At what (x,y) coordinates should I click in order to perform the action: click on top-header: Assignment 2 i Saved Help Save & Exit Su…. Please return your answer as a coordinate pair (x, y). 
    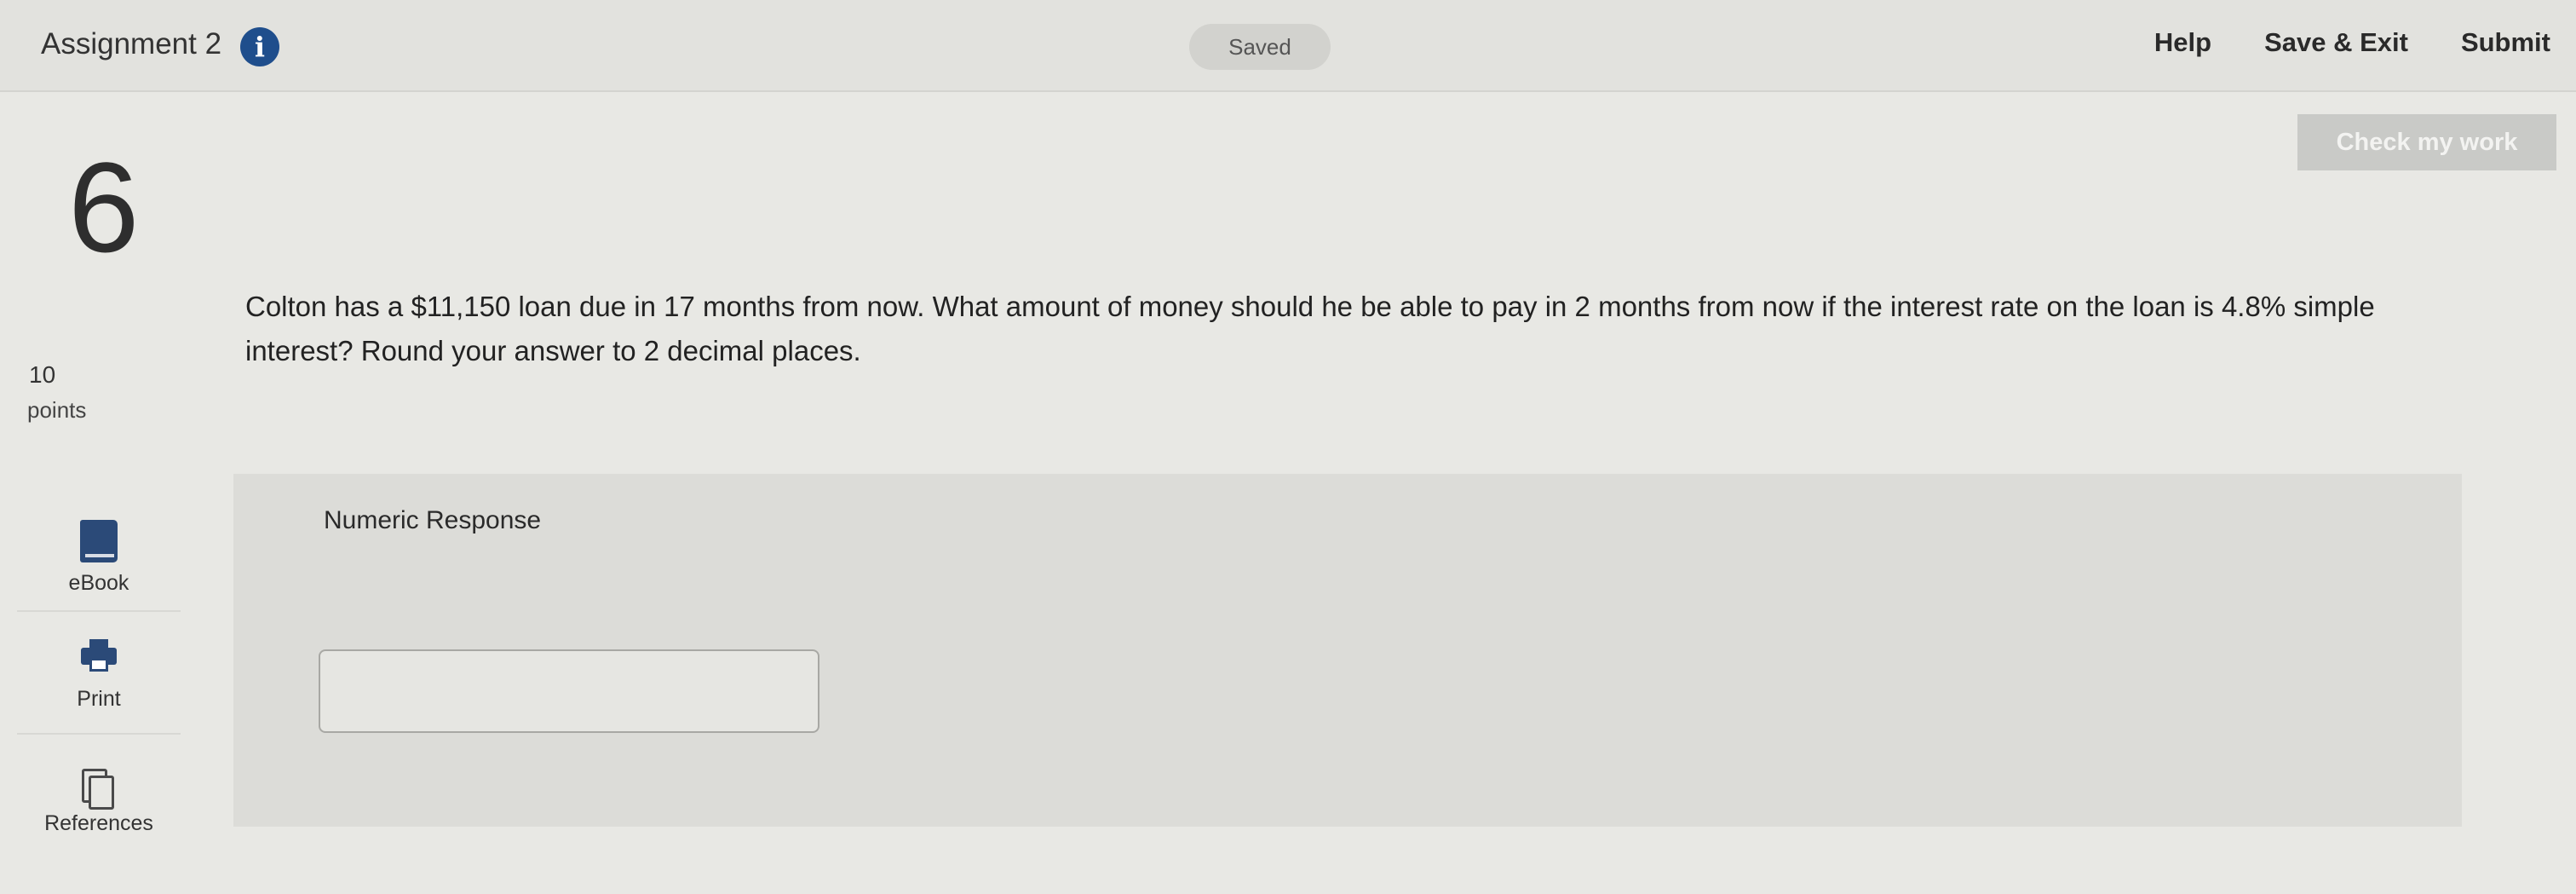
    Looking at the image, I should click on (1288, 46).